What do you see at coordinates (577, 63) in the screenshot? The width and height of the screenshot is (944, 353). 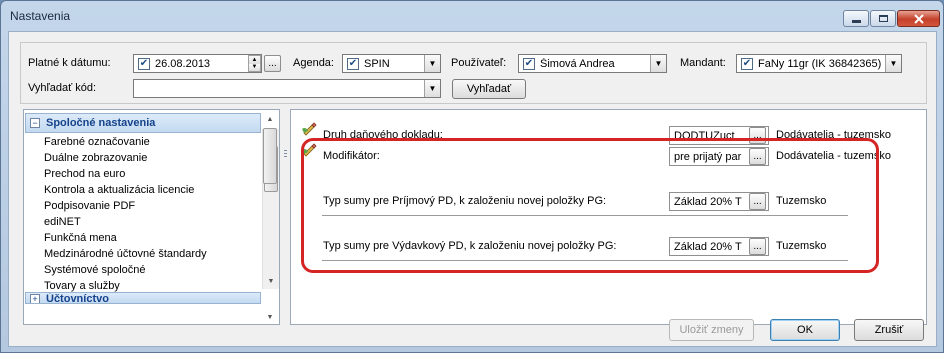 I see `user-value: Šimová Andrea` at bounding box center [577, 63].